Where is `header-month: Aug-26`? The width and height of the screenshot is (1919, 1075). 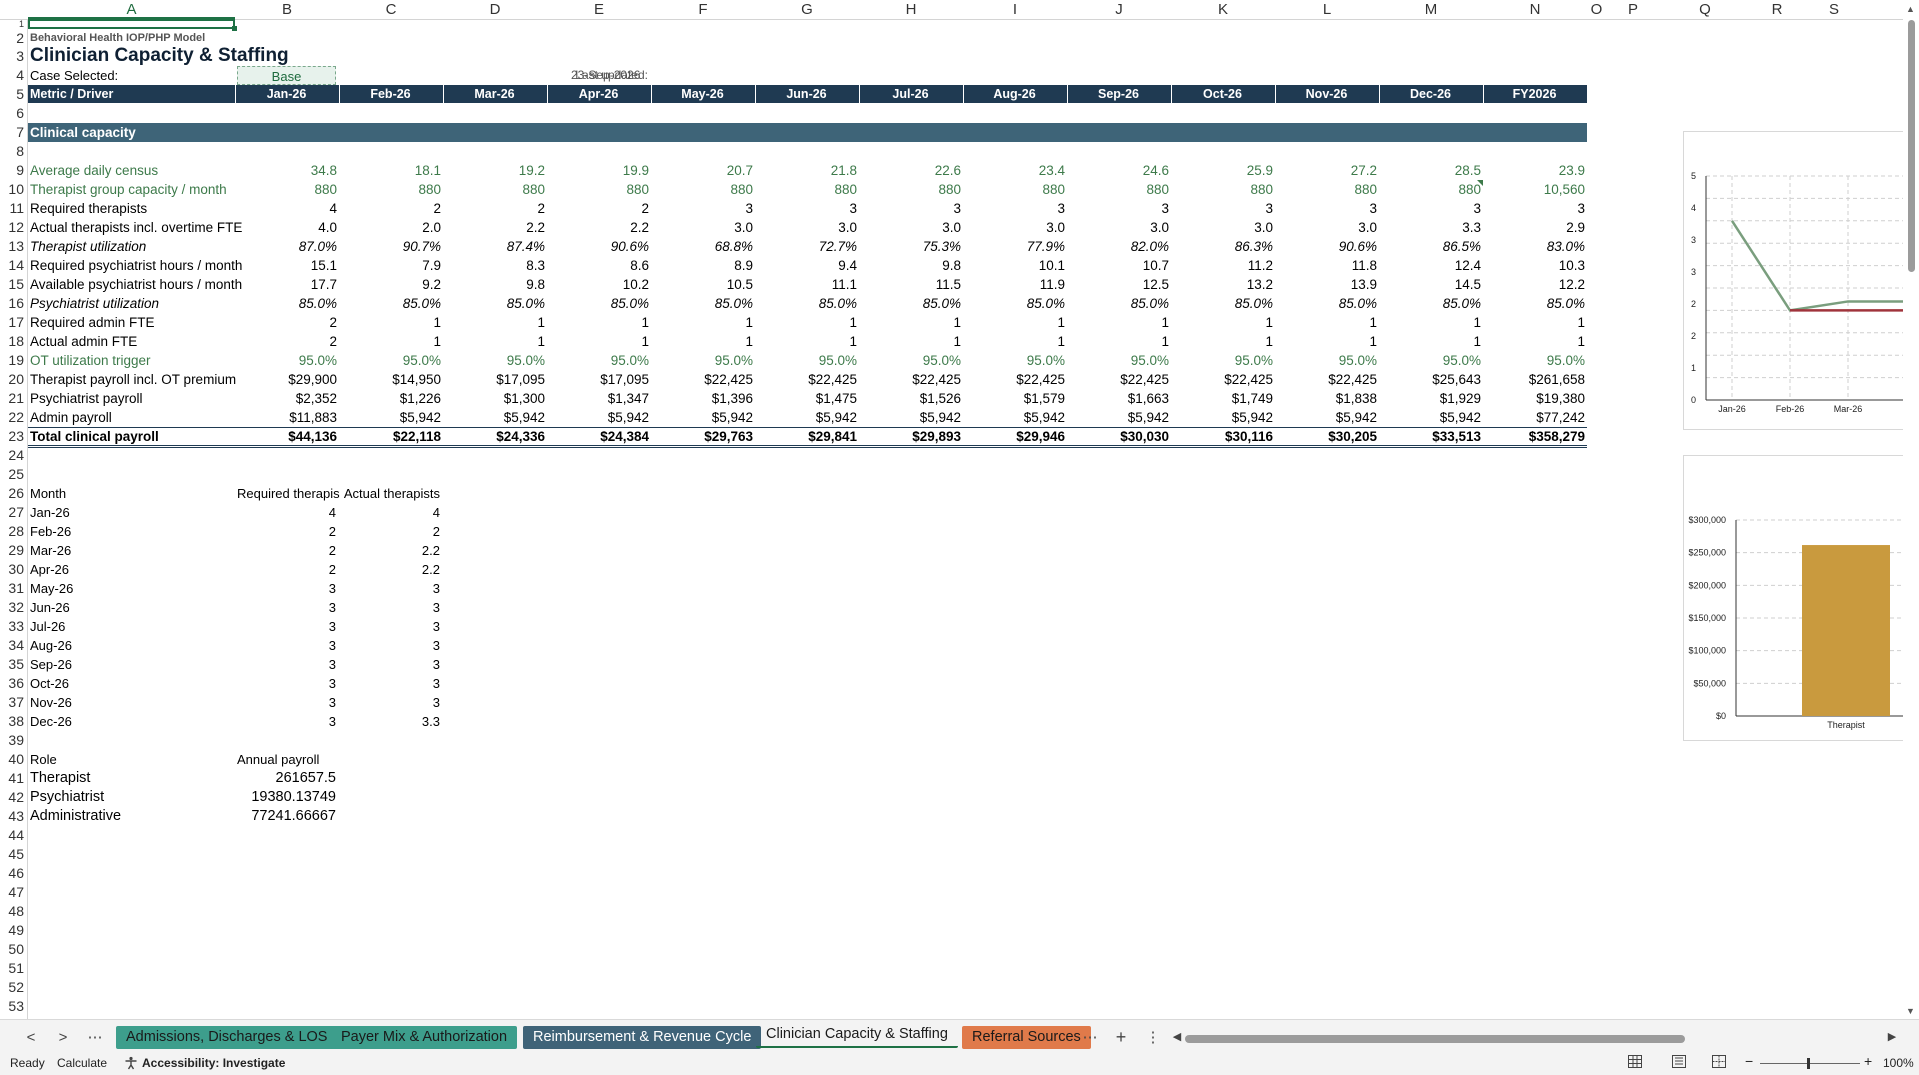 header-month: Aug-26 is located at coordinates (1014, 94).